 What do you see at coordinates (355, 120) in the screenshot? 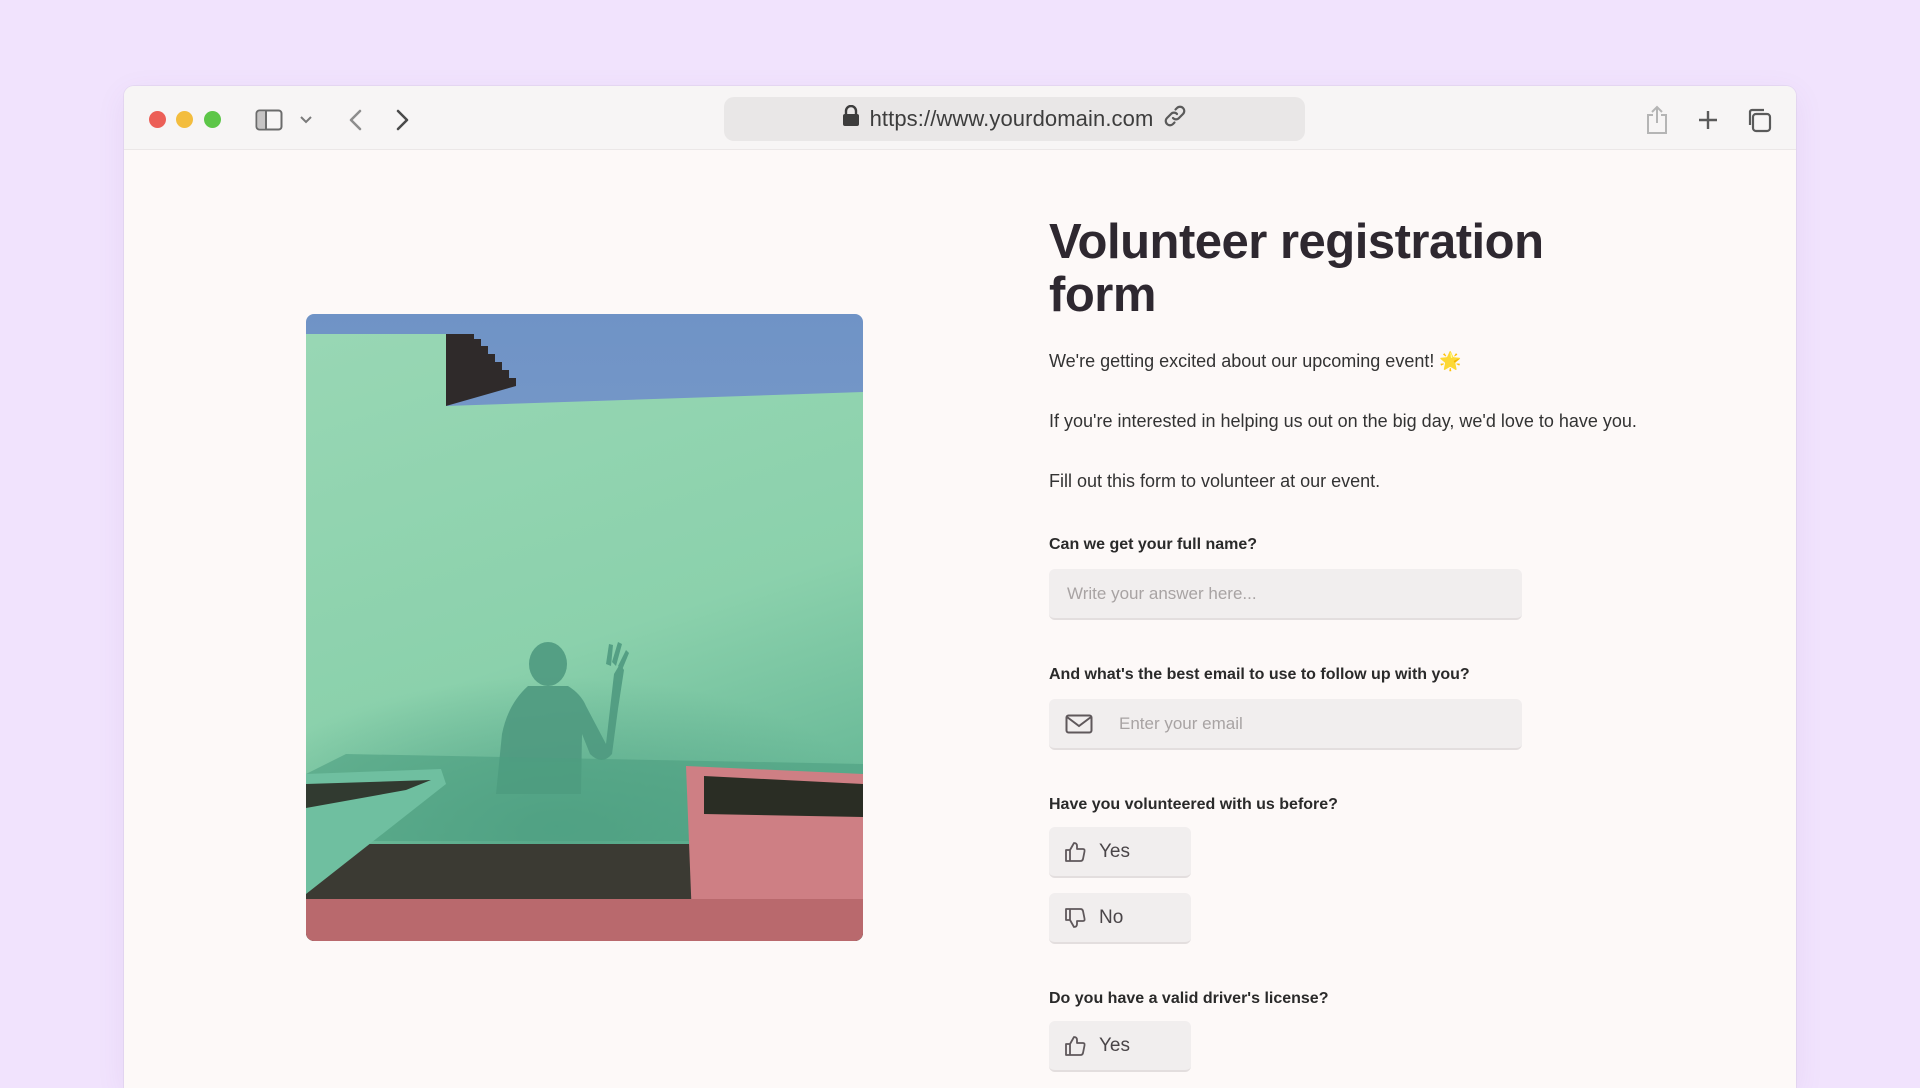
I see `chevron-left-icon` at bounding box center [355, 120].